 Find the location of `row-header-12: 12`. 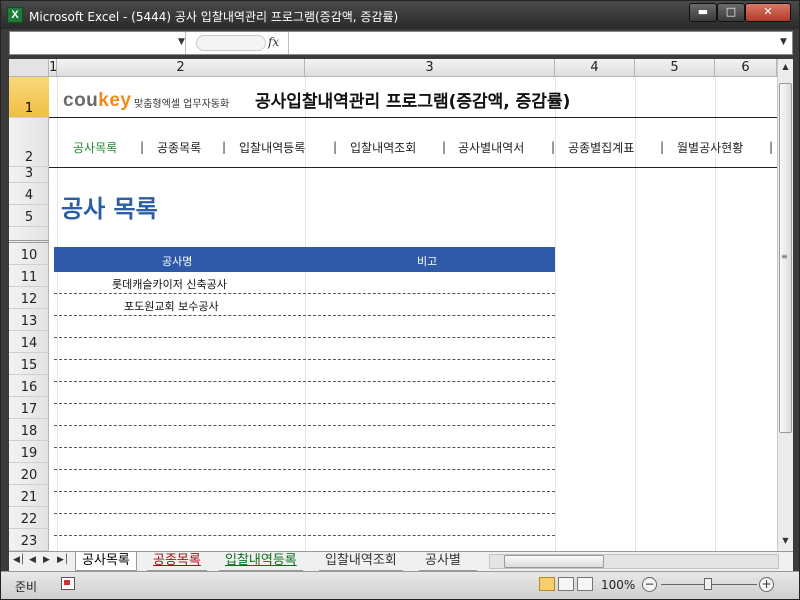

row-header-12: 12 is located at coordinates (29, 298).